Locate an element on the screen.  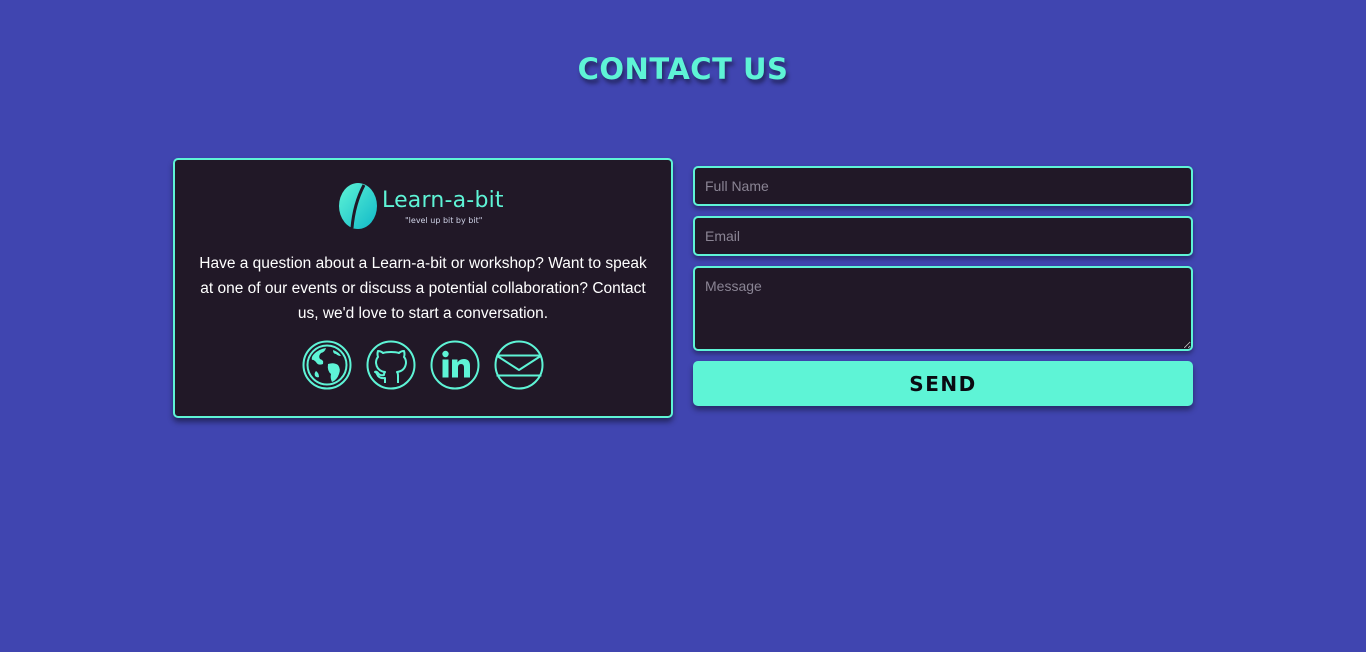
globe-icon is located at coordinates (327, 365).